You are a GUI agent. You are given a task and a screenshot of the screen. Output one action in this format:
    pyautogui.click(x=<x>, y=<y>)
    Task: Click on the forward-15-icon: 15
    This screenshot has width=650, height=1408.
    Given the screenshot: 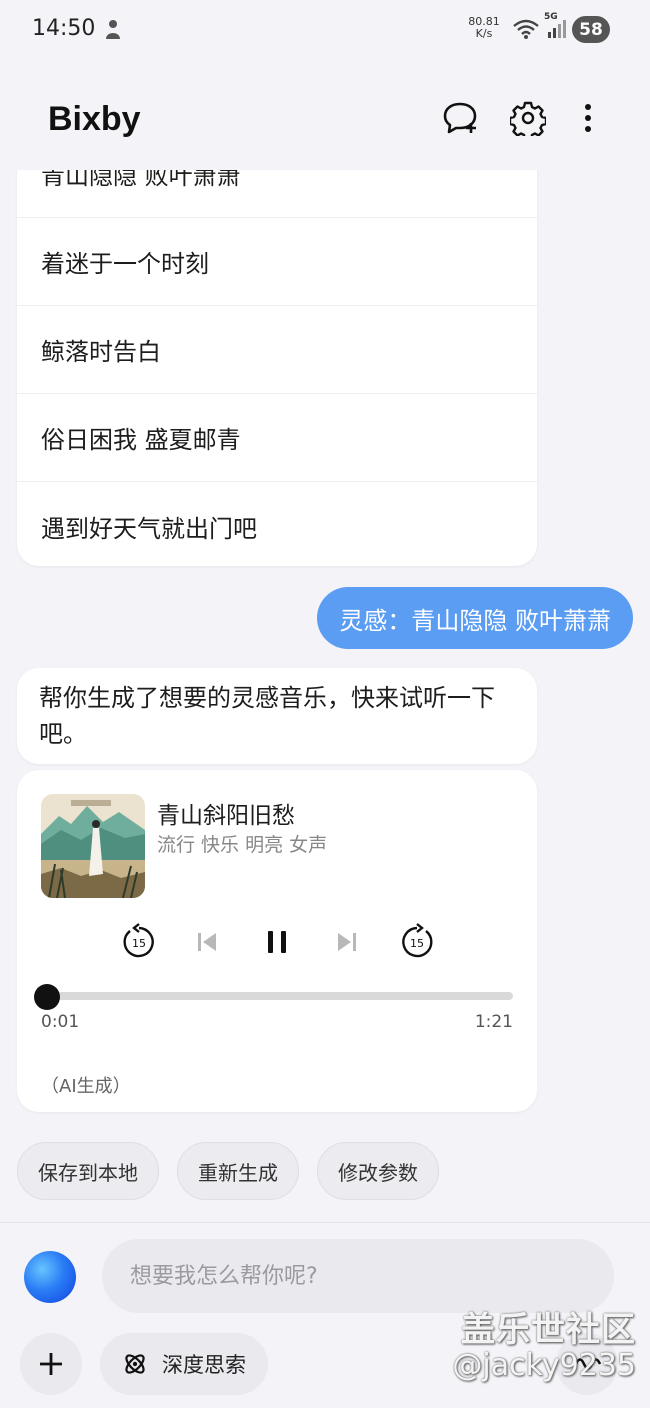 What is the action you would take?
    pyautogui.click(x=417, y=940)
    